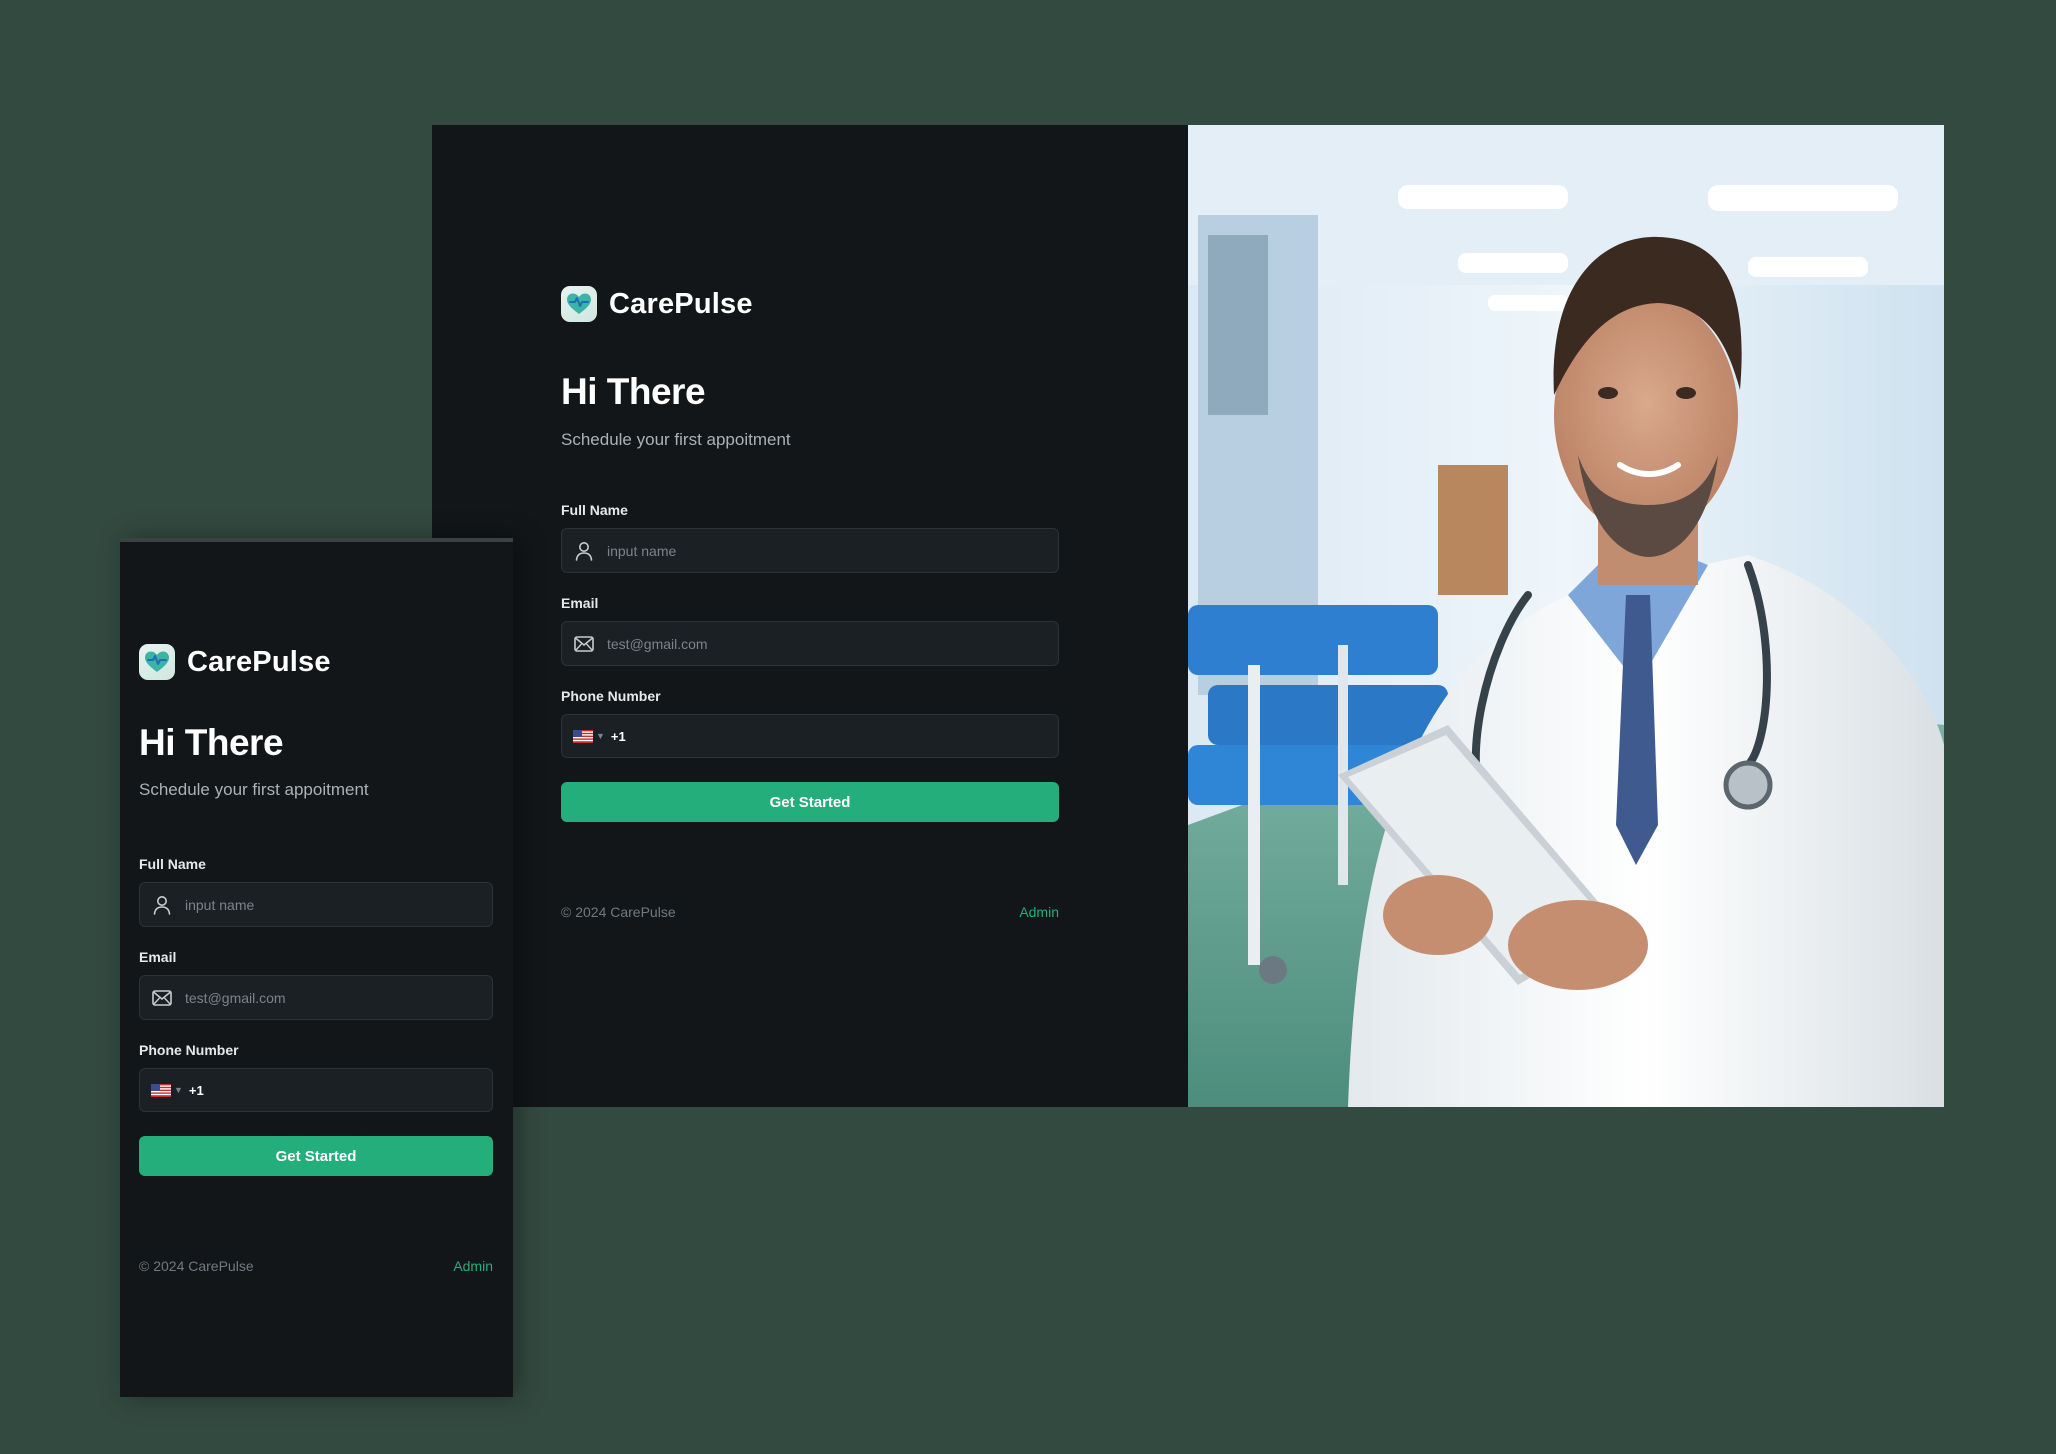  Describe the element at coordinates (810, 643) in the screenshot. I see `email-field: test@gmail.com` at that location.